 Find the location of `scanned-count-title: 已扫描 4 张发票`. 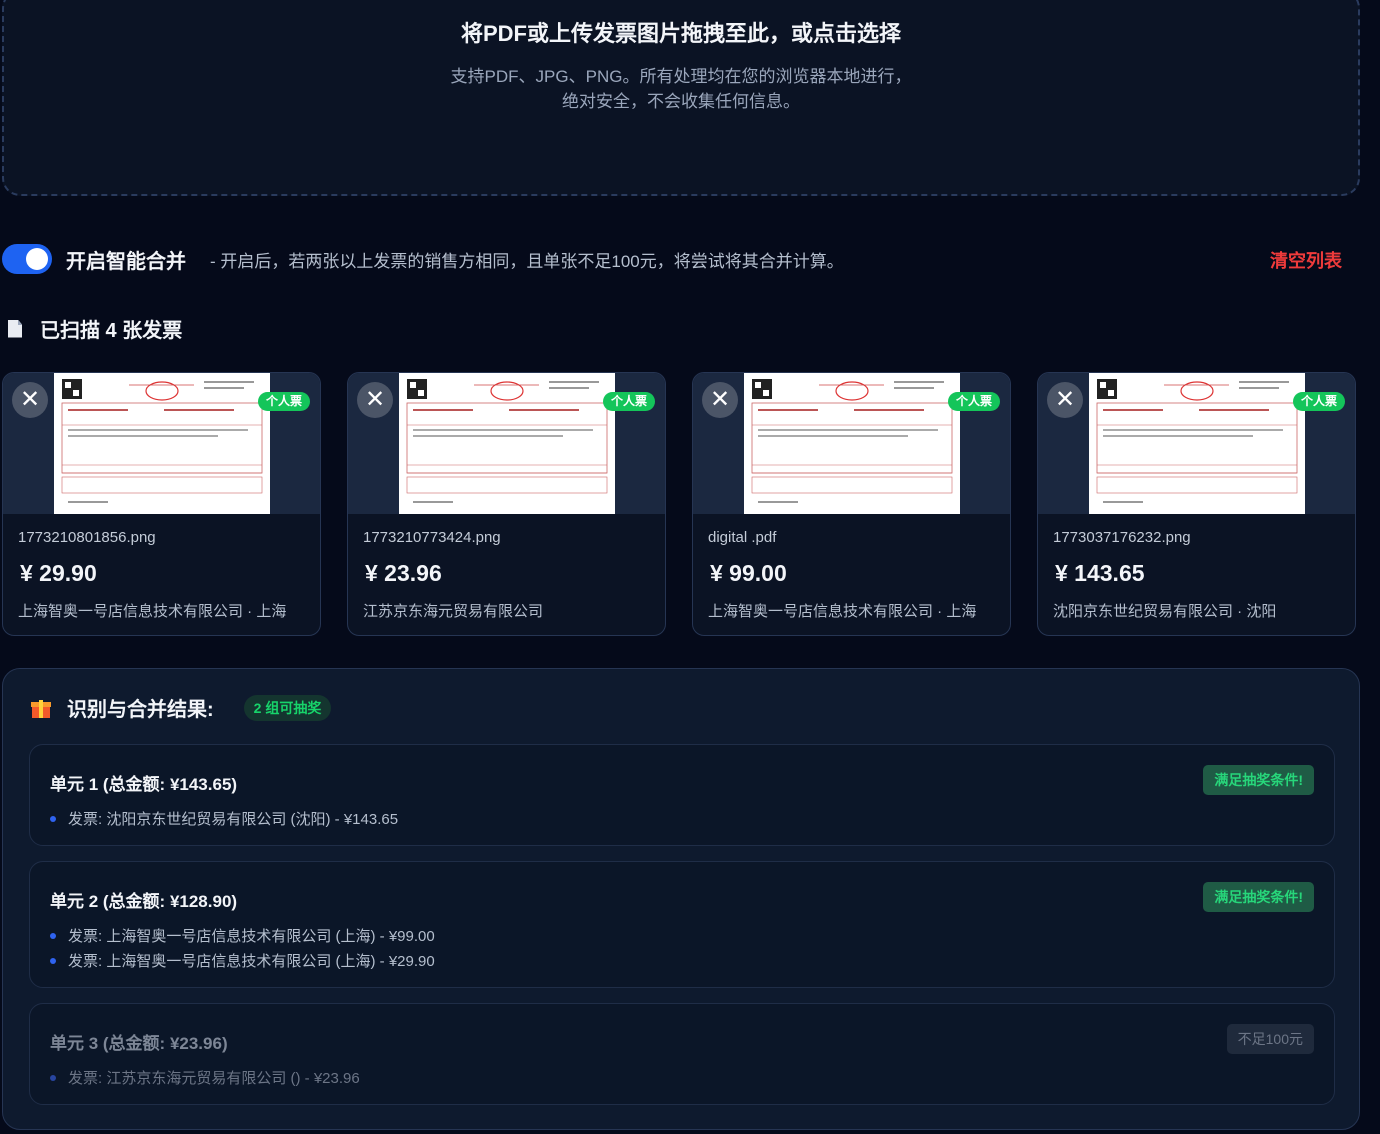

scanned-count-title: 已扫描 4 张发票 is located at coordinates (111, 331).